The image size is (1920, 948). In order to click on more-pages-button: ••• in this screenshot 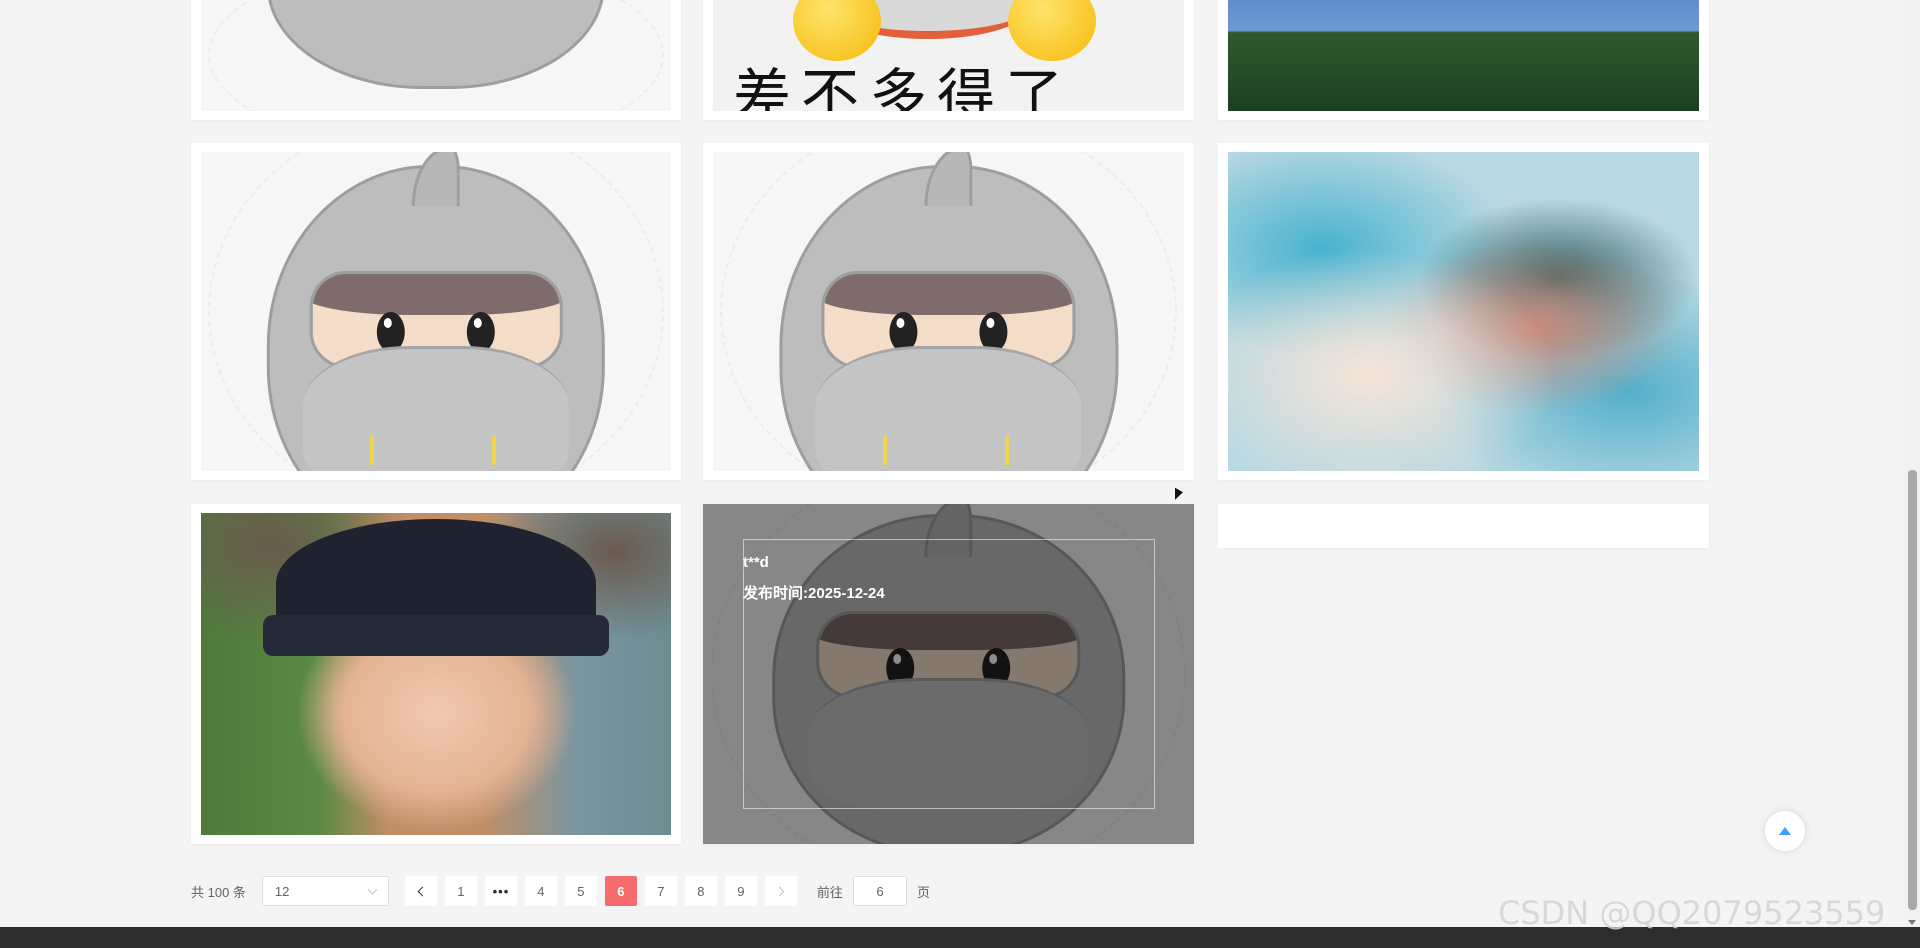, I will do `click(500, 891)`.